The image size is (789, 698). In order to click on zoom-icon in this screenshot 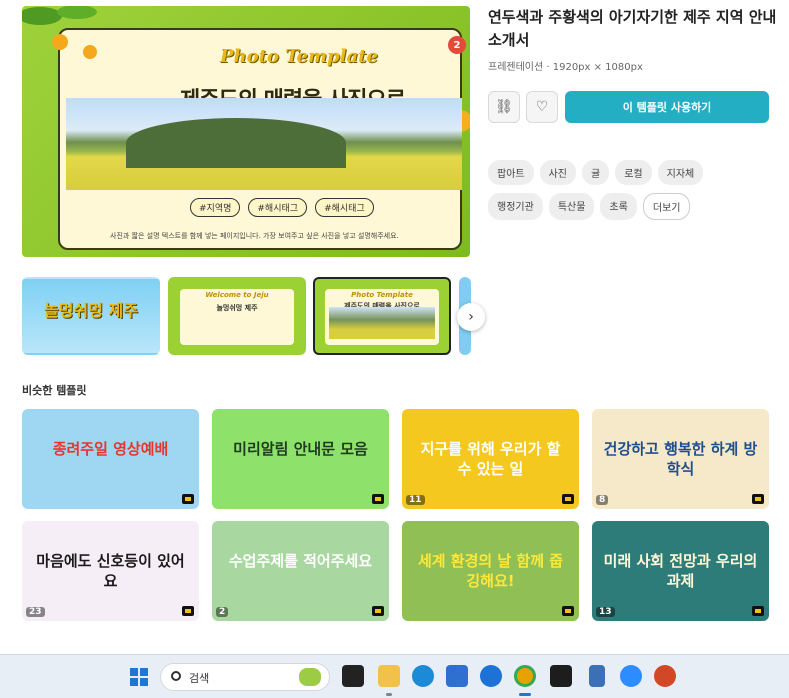, I will do `click(631, 676)`.